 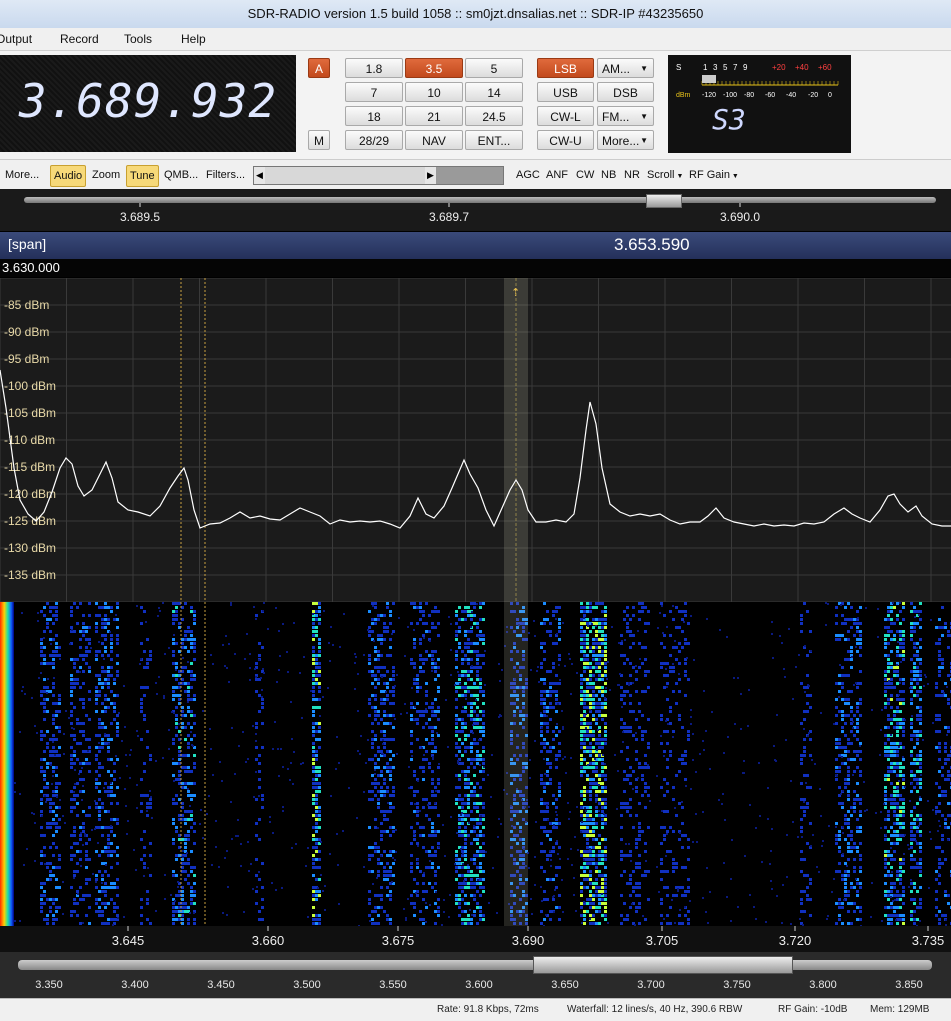 What do you see at coordinates (31, 267) in the screenshot?
I see `start-frequency: 3.630.000` at bounding box center [31, 267].